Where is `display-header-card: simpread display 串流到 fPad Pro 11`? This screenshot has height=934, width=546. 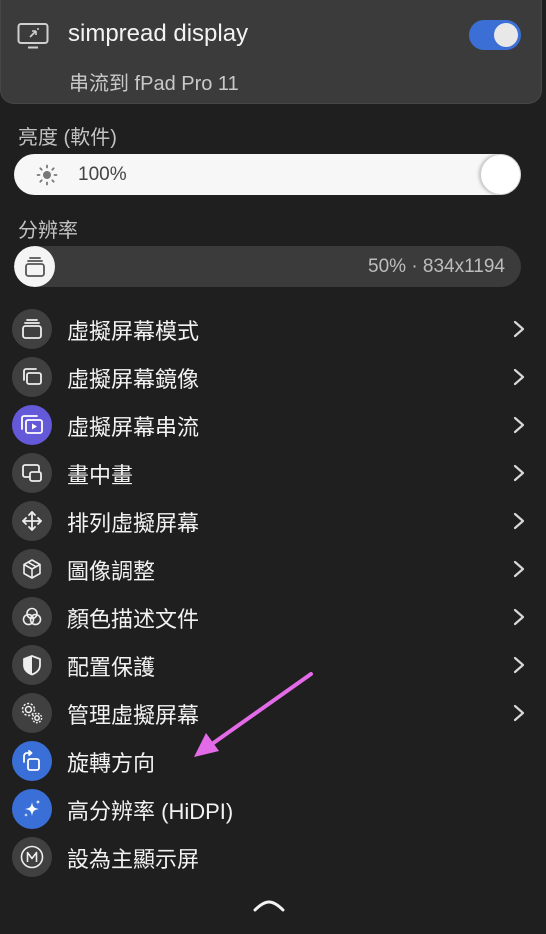 display-header-card: simpread display 串流到 fPad Pro 11 is located at coordinates (271, 52).